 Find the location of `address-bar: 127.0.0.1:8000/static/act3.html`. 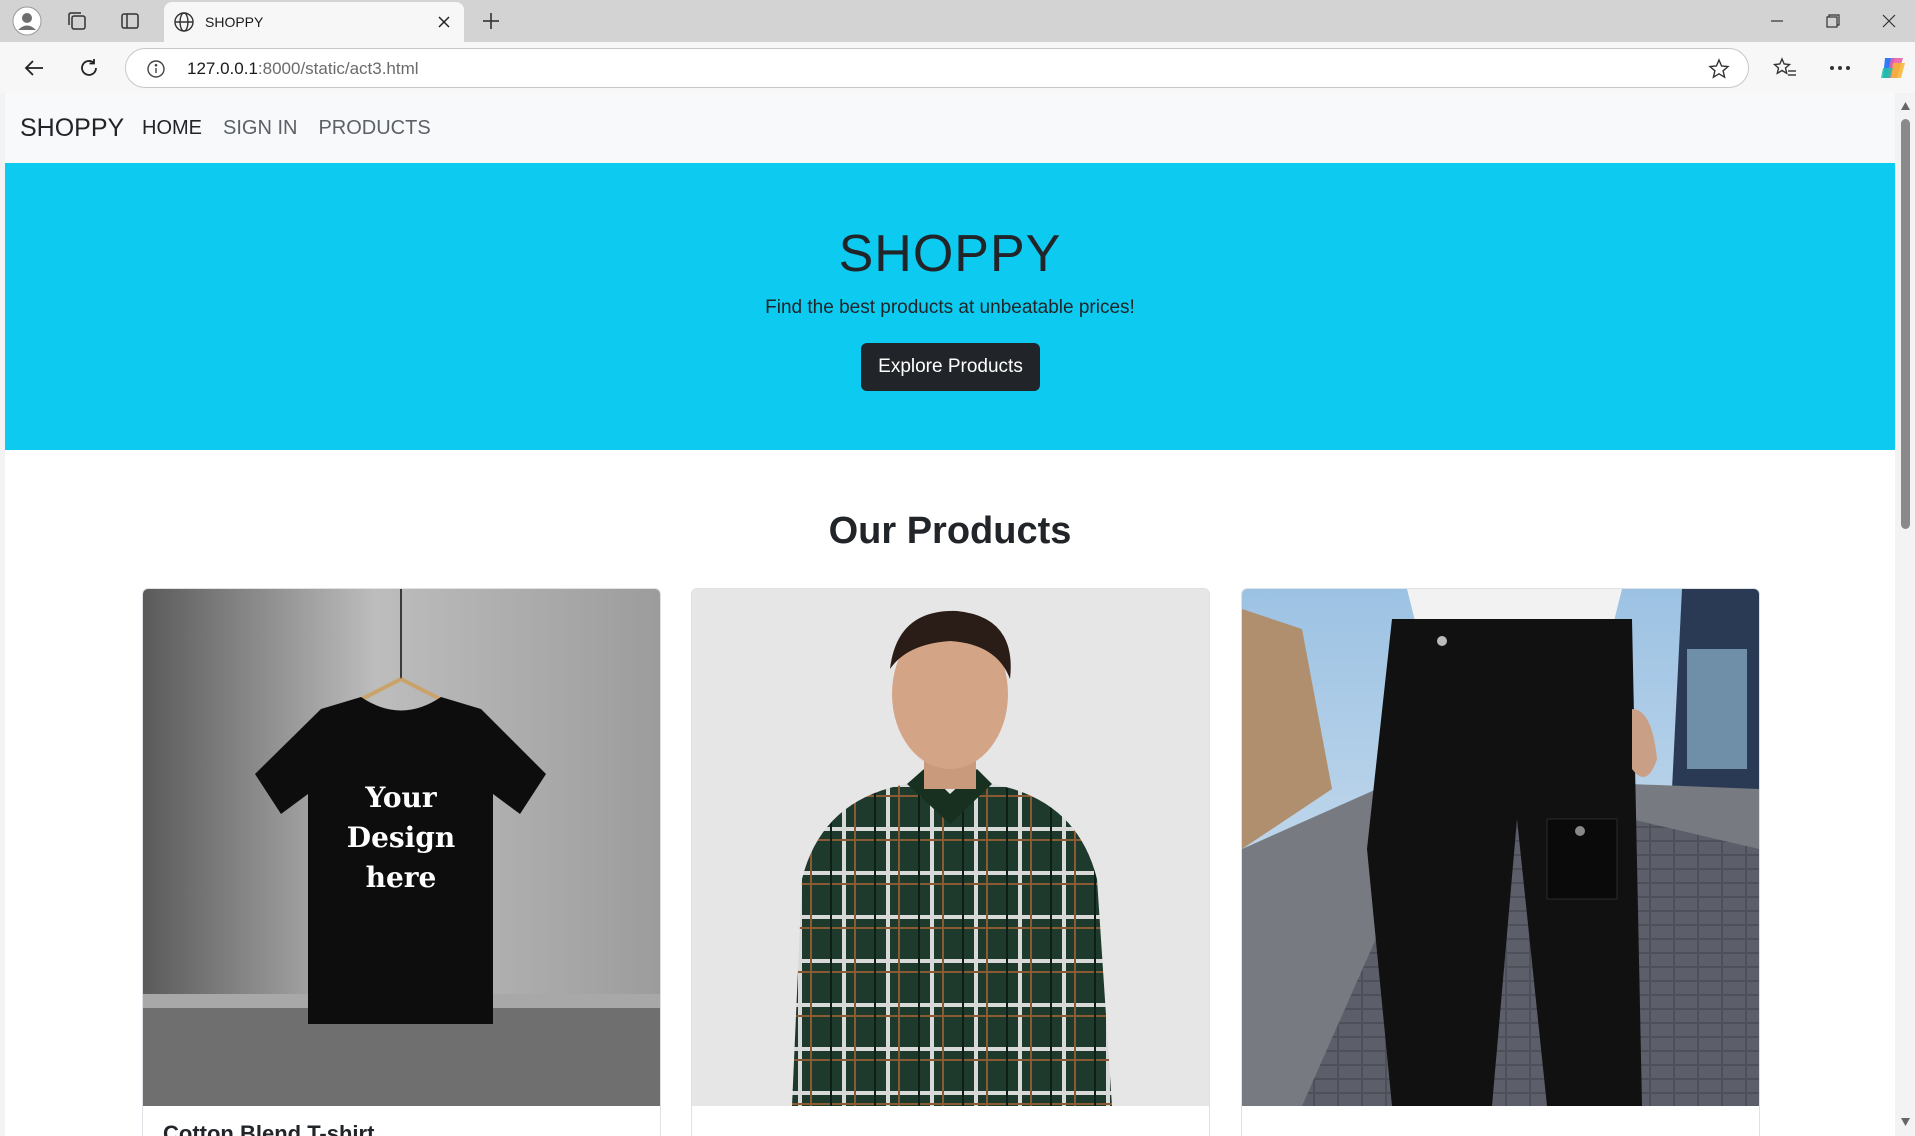

address-bar: 127.0.0.1:8000/static/act3.html is located at coordinates (937, 68).